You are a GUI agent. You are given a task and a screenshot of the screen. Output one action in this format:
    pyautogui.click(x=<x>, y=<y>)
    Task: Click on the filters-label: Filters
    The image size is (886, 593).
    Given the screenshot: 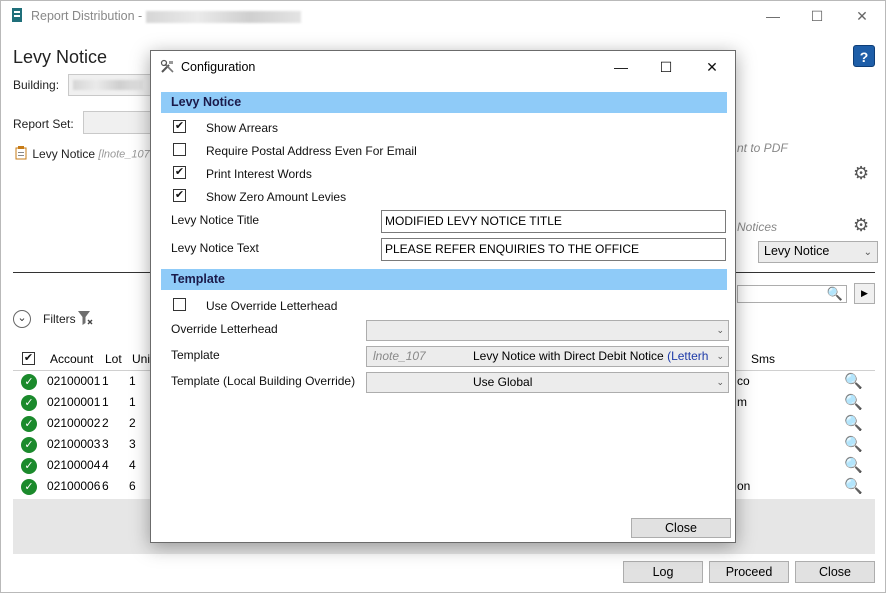 What is the action you would take?
    pyautogui.click(x=59, y=319)
    